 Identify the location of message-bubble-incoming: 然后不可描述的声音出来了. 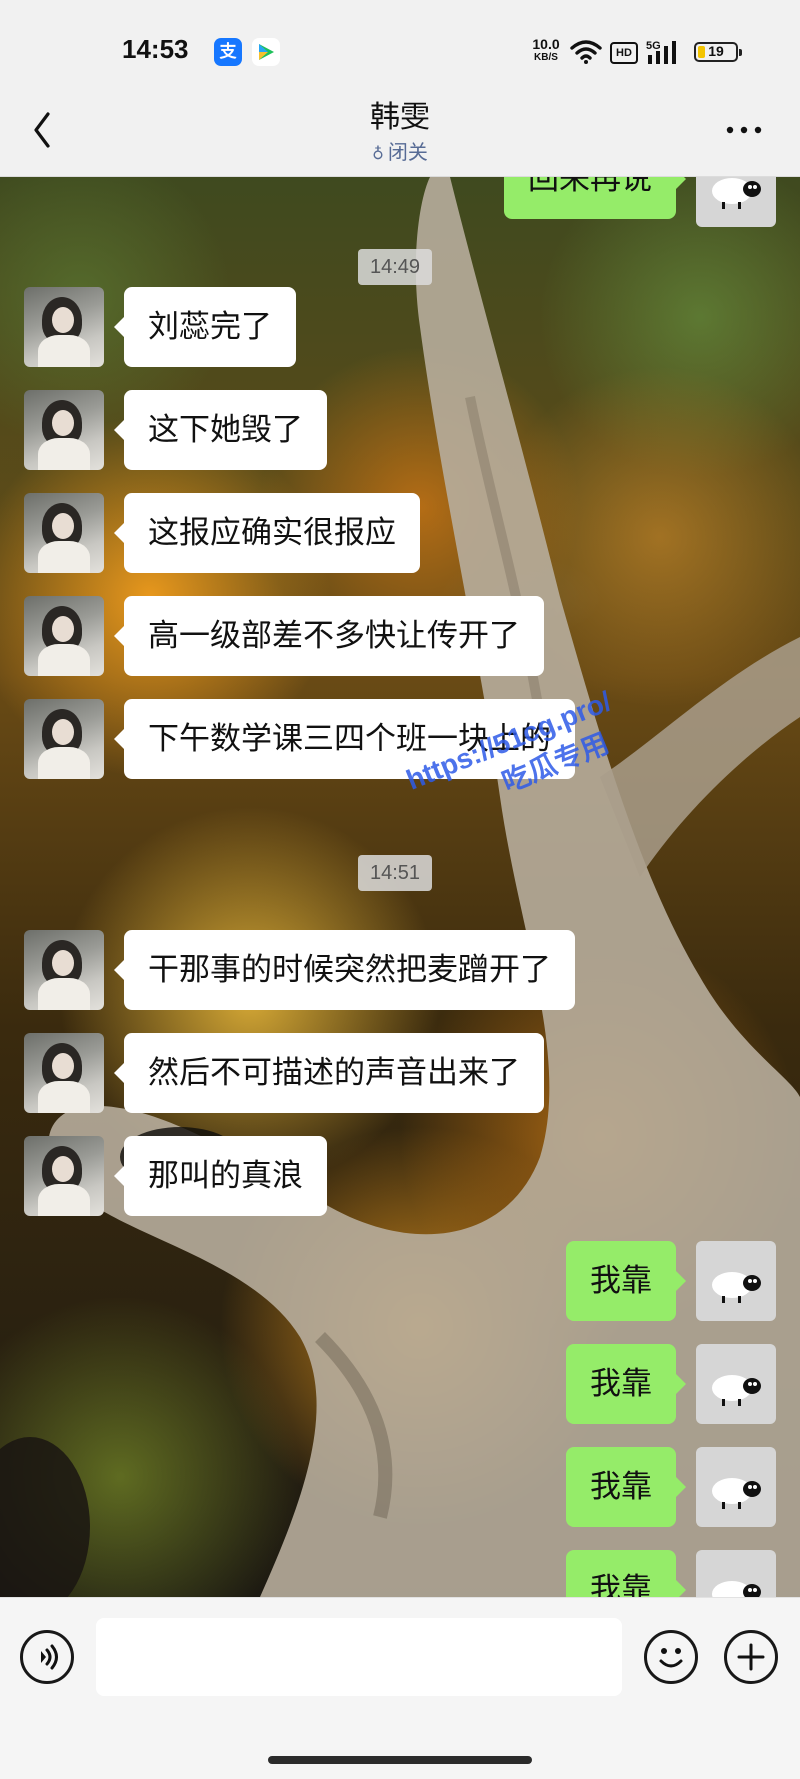
(329, 1073).